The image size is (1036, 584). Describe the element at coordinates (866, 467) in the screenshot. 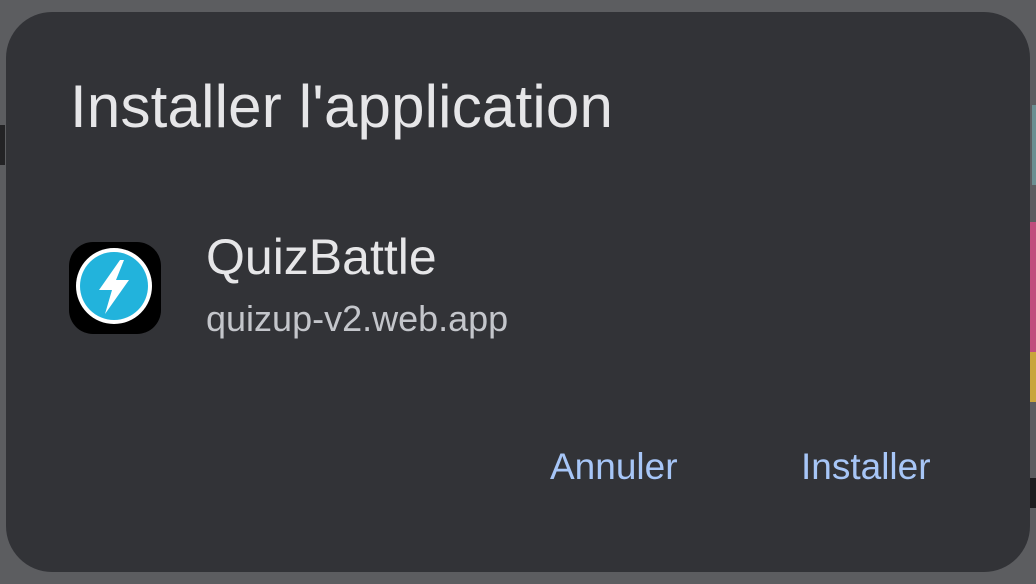

I see `install-button: Installer` at that location.